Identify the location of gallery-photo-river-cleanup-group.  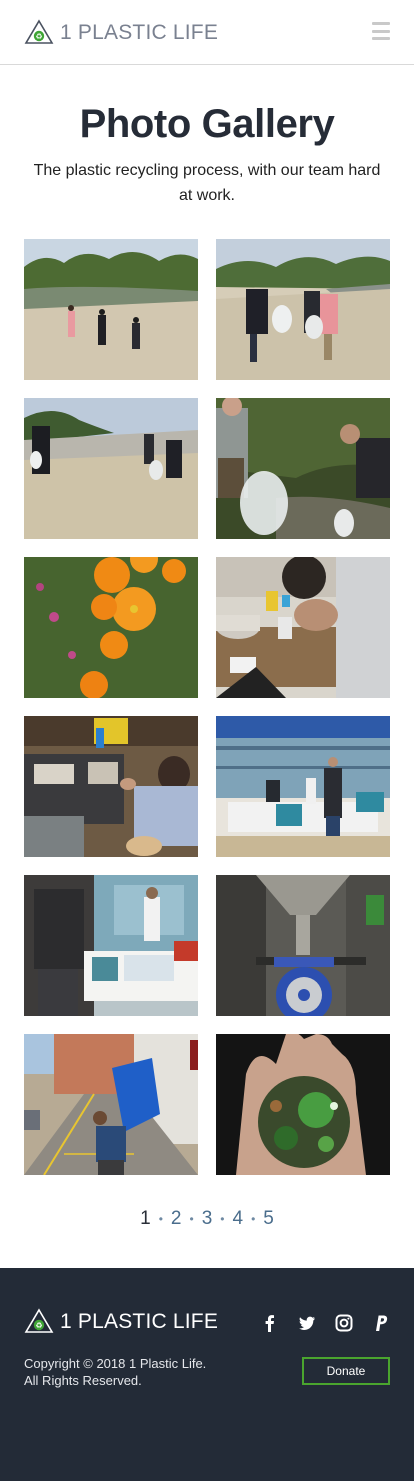
(111, 309).